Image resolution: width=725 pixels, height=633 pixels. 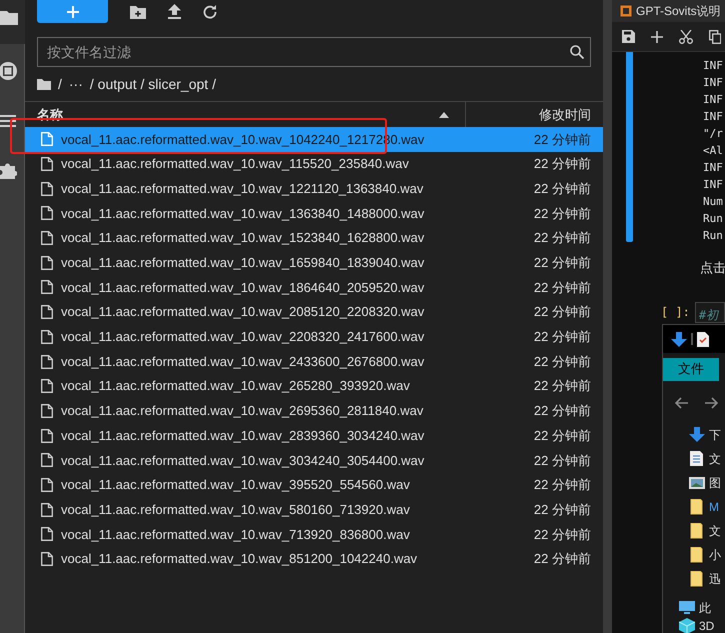 What do you see at coordinates (682, 403) in the screenshot?
I see `back-arrow-icon` at bounding box center [682, 403].